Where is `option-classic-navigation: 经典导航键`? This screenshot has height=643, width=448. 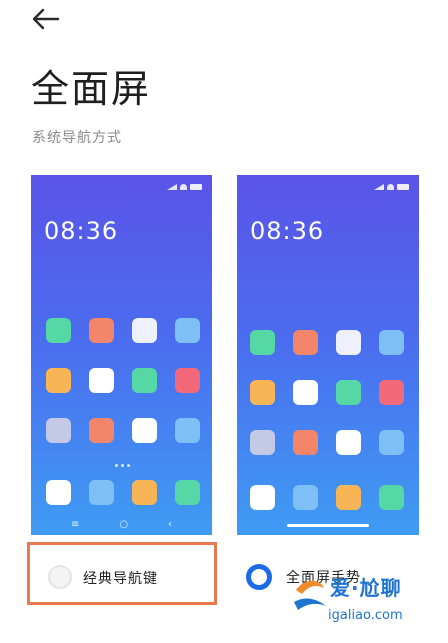
option-classic-navigation: 经典导航键 is located at coordinates (122, 573).